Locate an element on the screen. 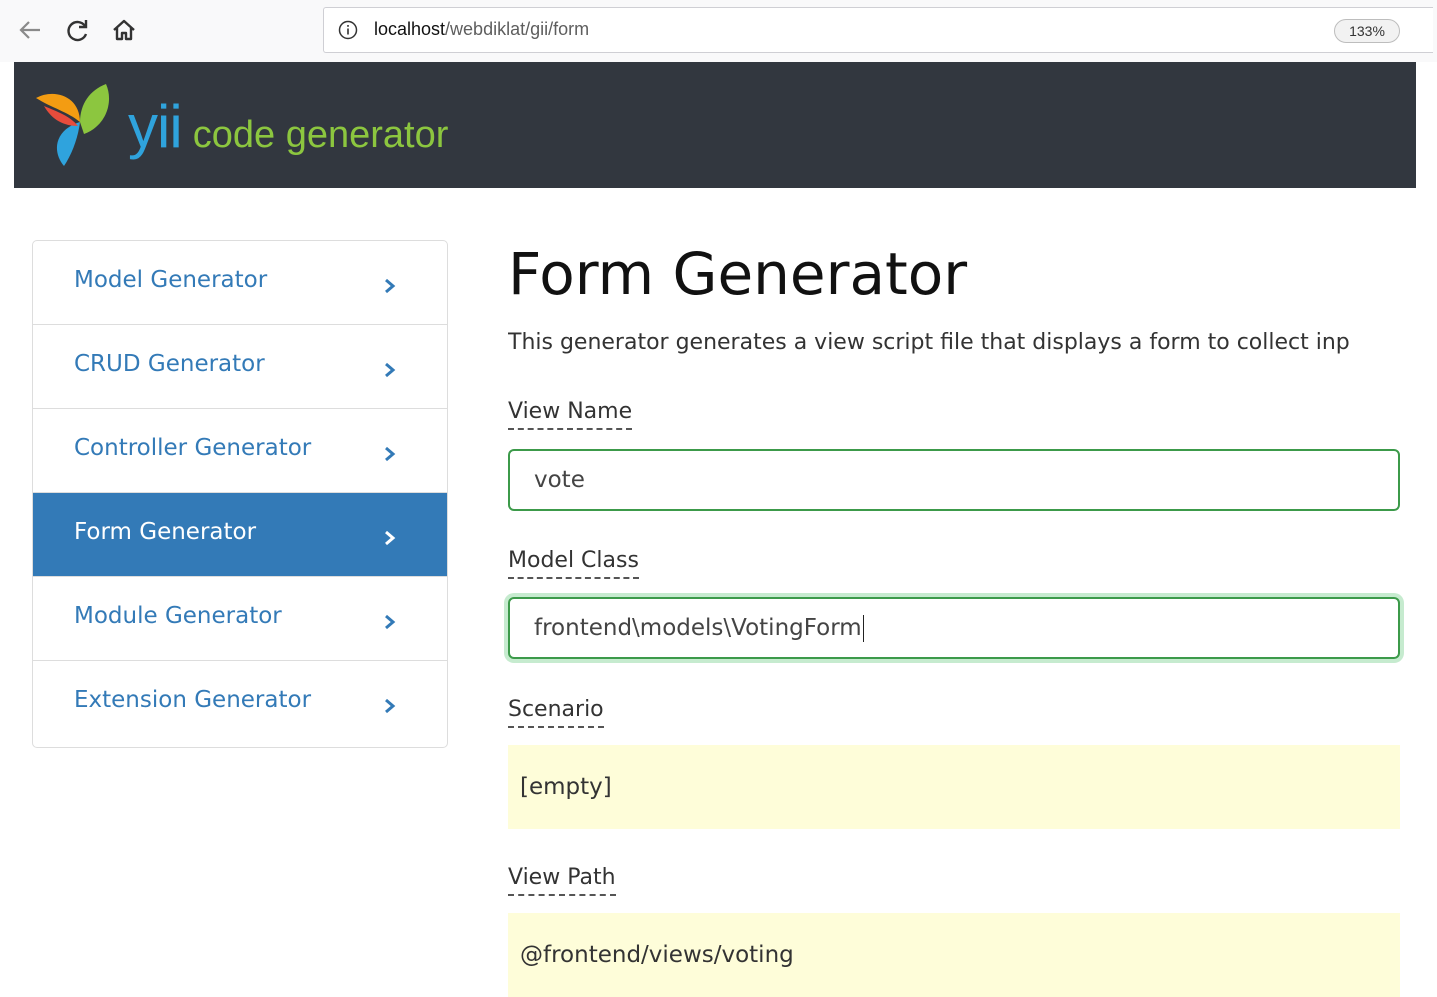  scenario-value: [empty] is located at coordinates (566, 787).